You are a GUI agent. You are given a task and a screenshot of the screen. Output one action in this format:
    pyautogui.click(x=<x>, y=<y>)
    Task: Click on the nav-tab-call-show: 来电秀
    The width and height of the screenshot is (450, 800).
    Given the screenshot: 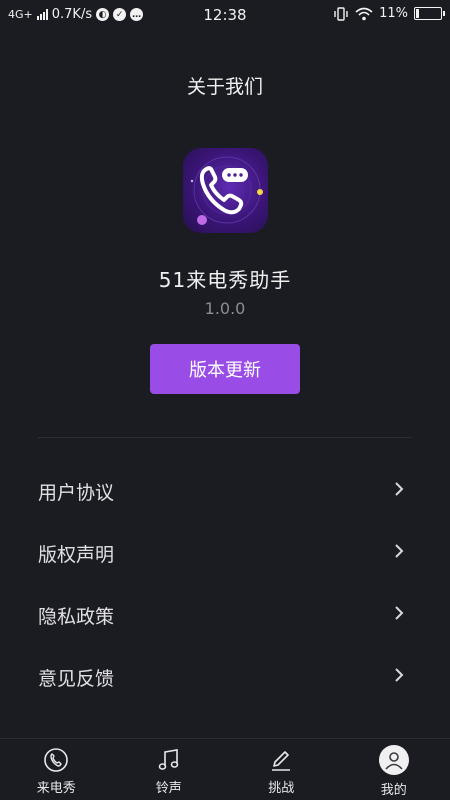 What is the action you would take?
    pyautogui.click(x=56, y=769)
    